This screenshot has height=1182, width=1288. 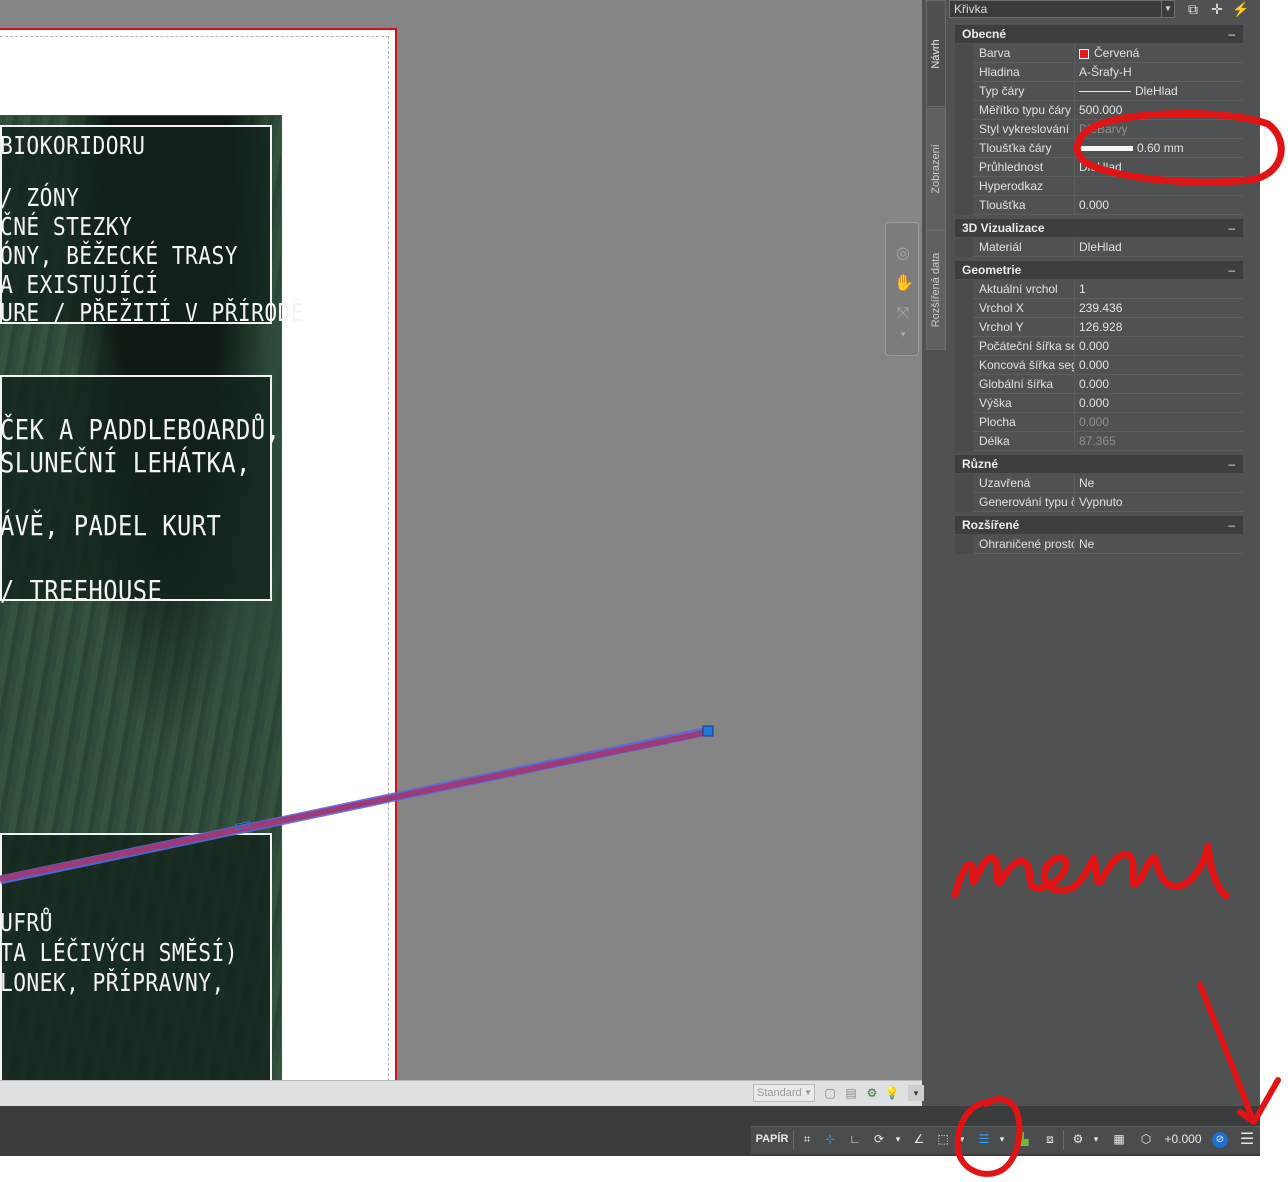 I want to click on tab-rozsirena-data: Rozšířená data, so click(x=936, y=290).